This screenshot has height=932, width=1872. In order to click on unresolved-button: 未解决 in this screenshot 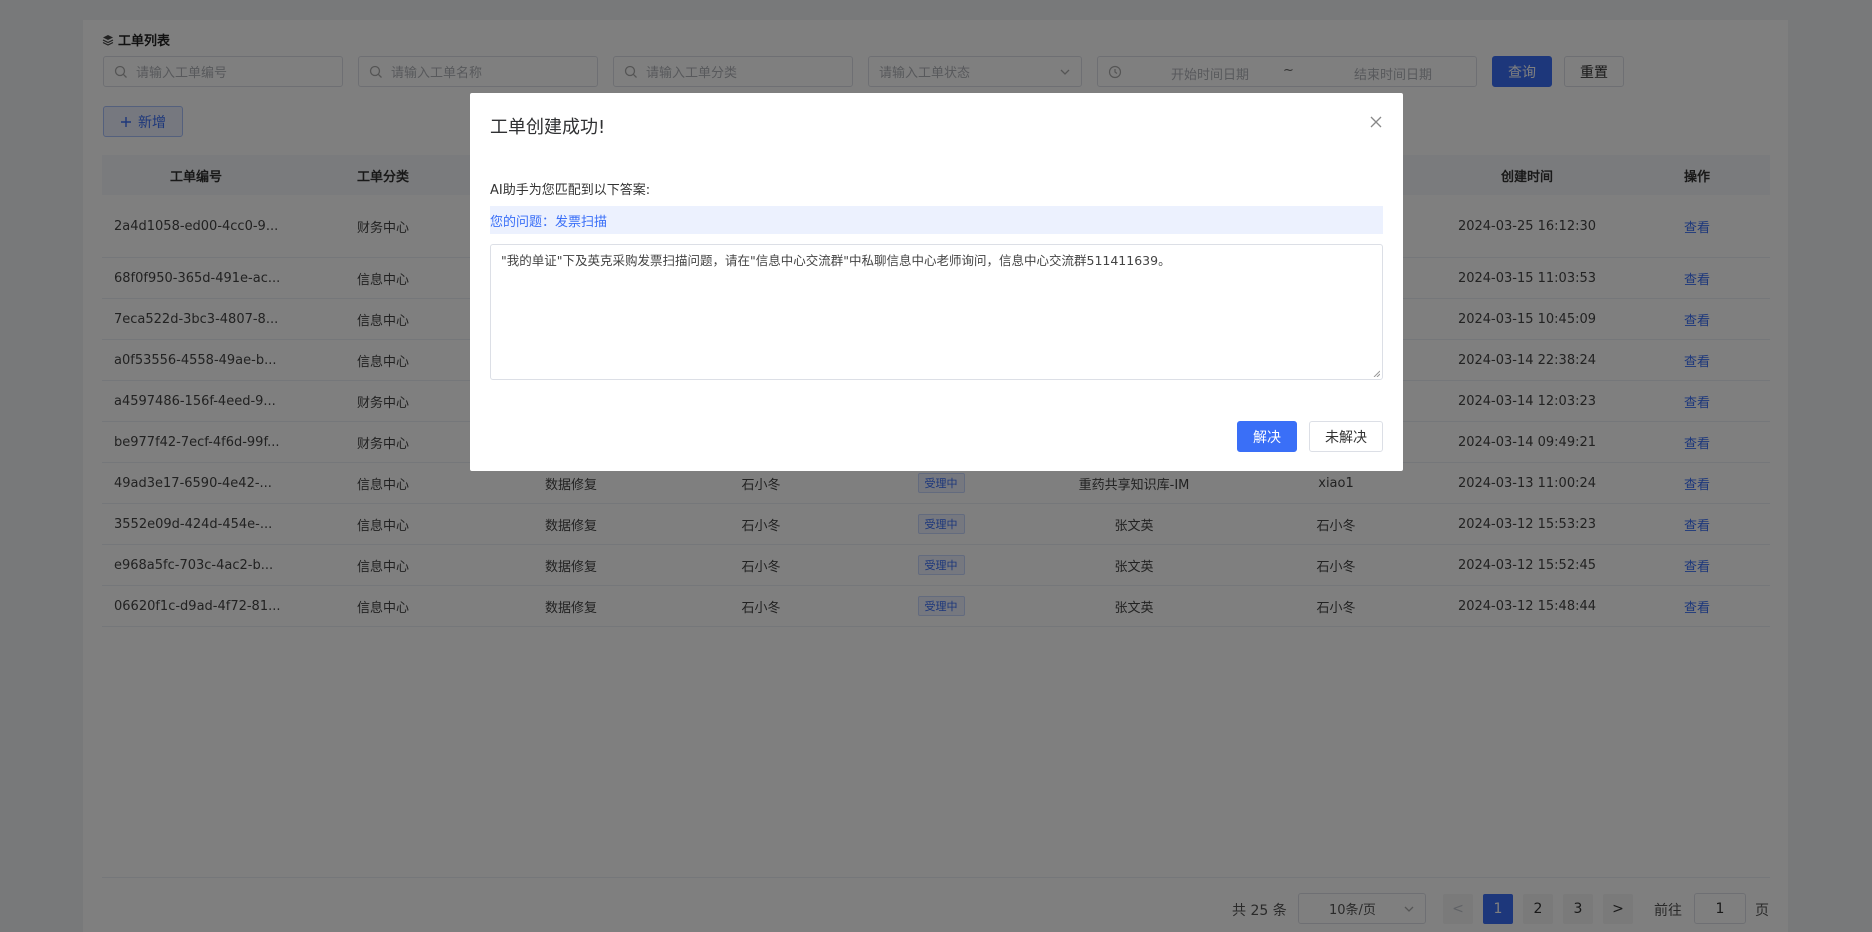, I will do `click(1346, 436)`.